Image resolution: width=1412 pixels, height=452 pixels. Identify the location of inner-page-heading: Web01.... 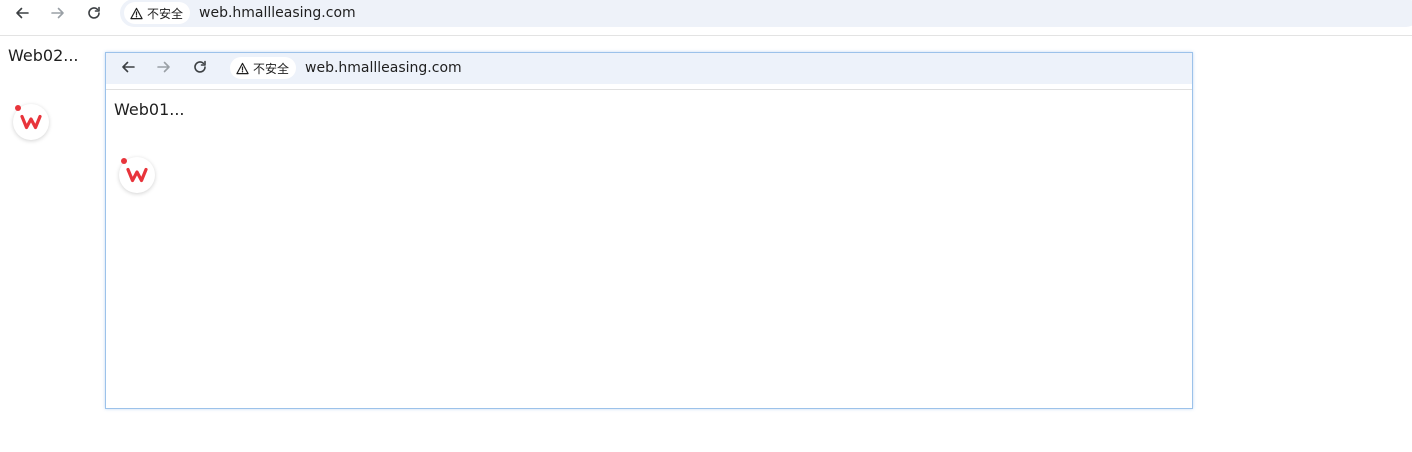
(149, 109).